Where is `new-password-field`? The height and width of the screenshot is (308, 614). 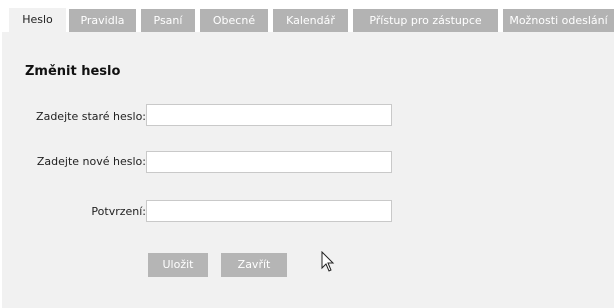
new-password-field is located at coordinates (269, 162).